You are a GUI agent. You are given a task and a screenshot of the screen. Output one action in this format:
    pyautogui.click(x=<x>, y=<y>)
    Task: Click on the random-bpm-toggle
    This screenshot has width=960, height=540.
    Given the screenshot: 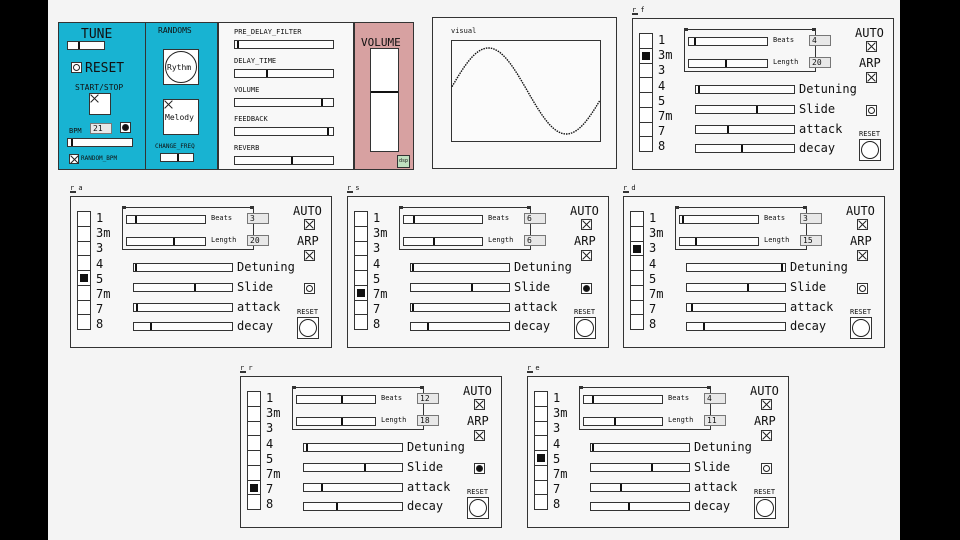 What is the action you would take?
    pyautogui.click(x=74, y=159)
    